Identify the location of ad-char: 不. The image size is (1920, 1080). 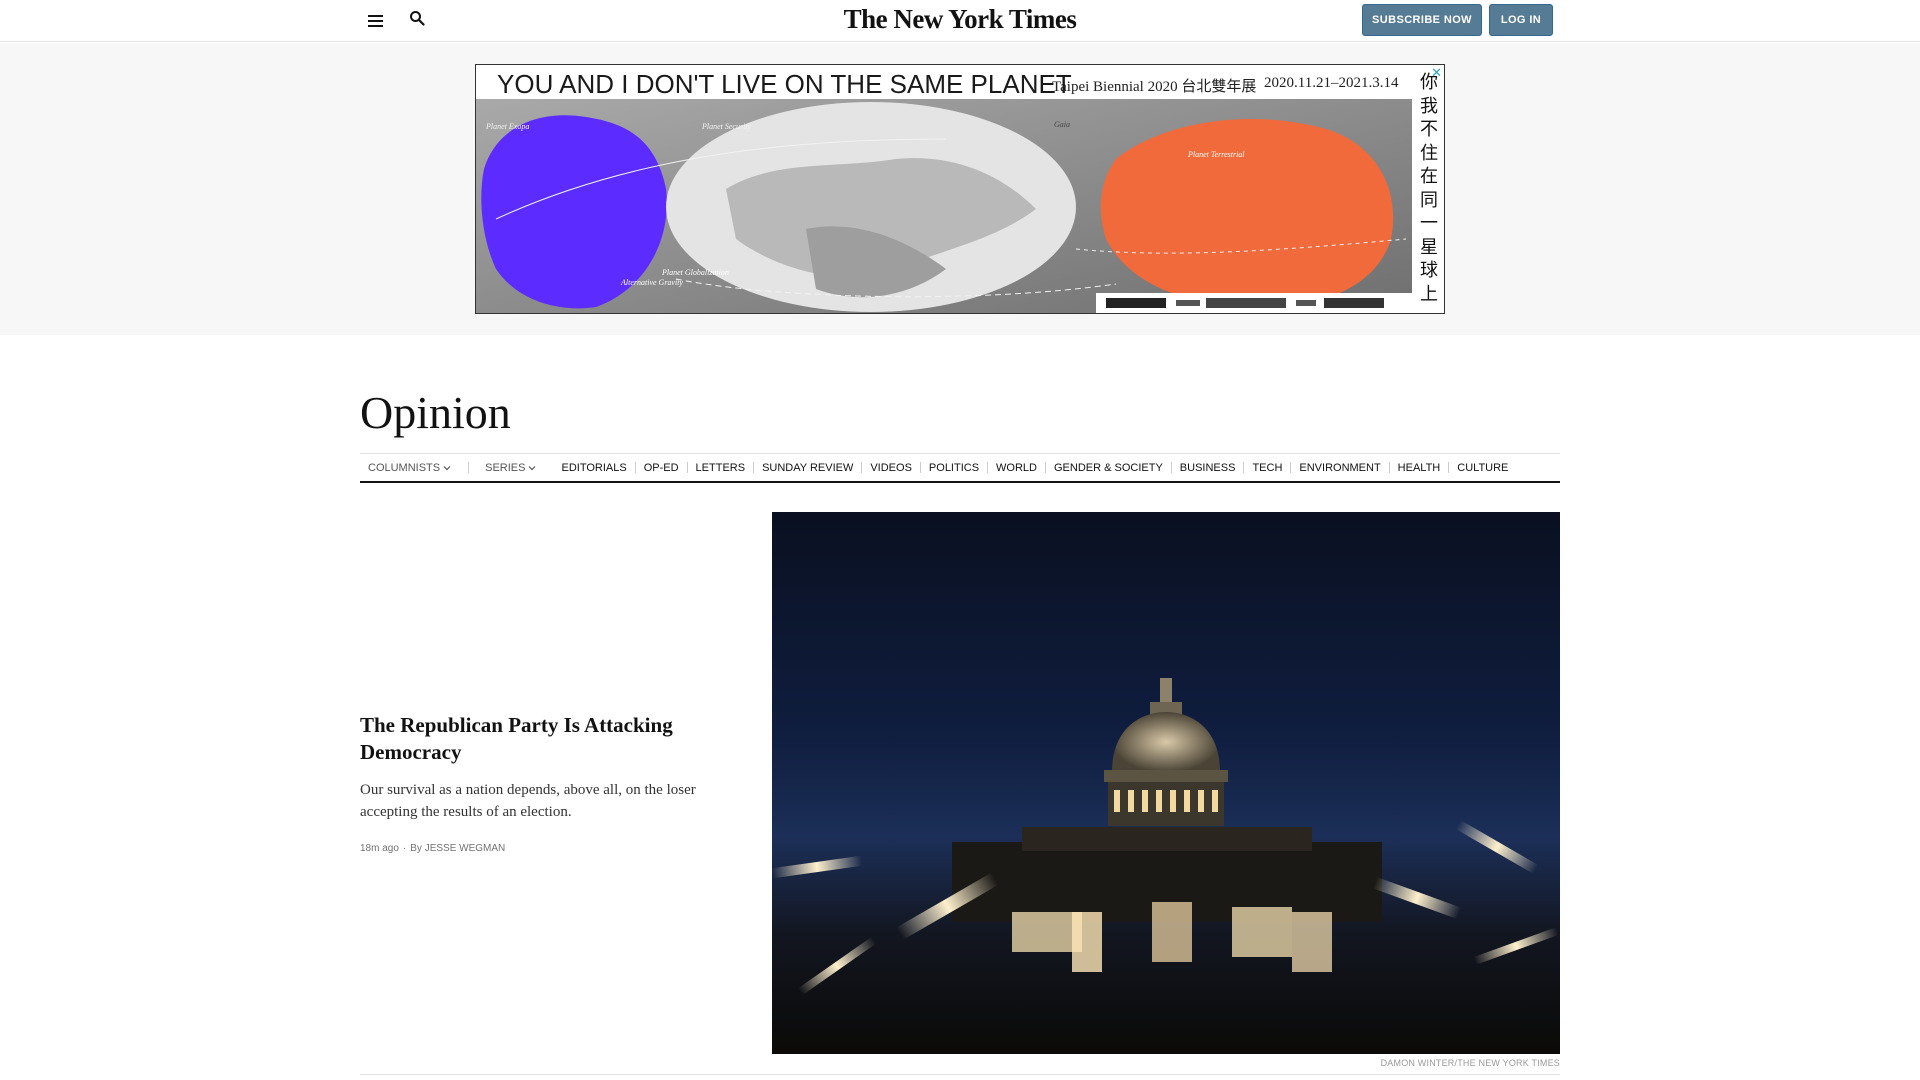
(1429, 129).